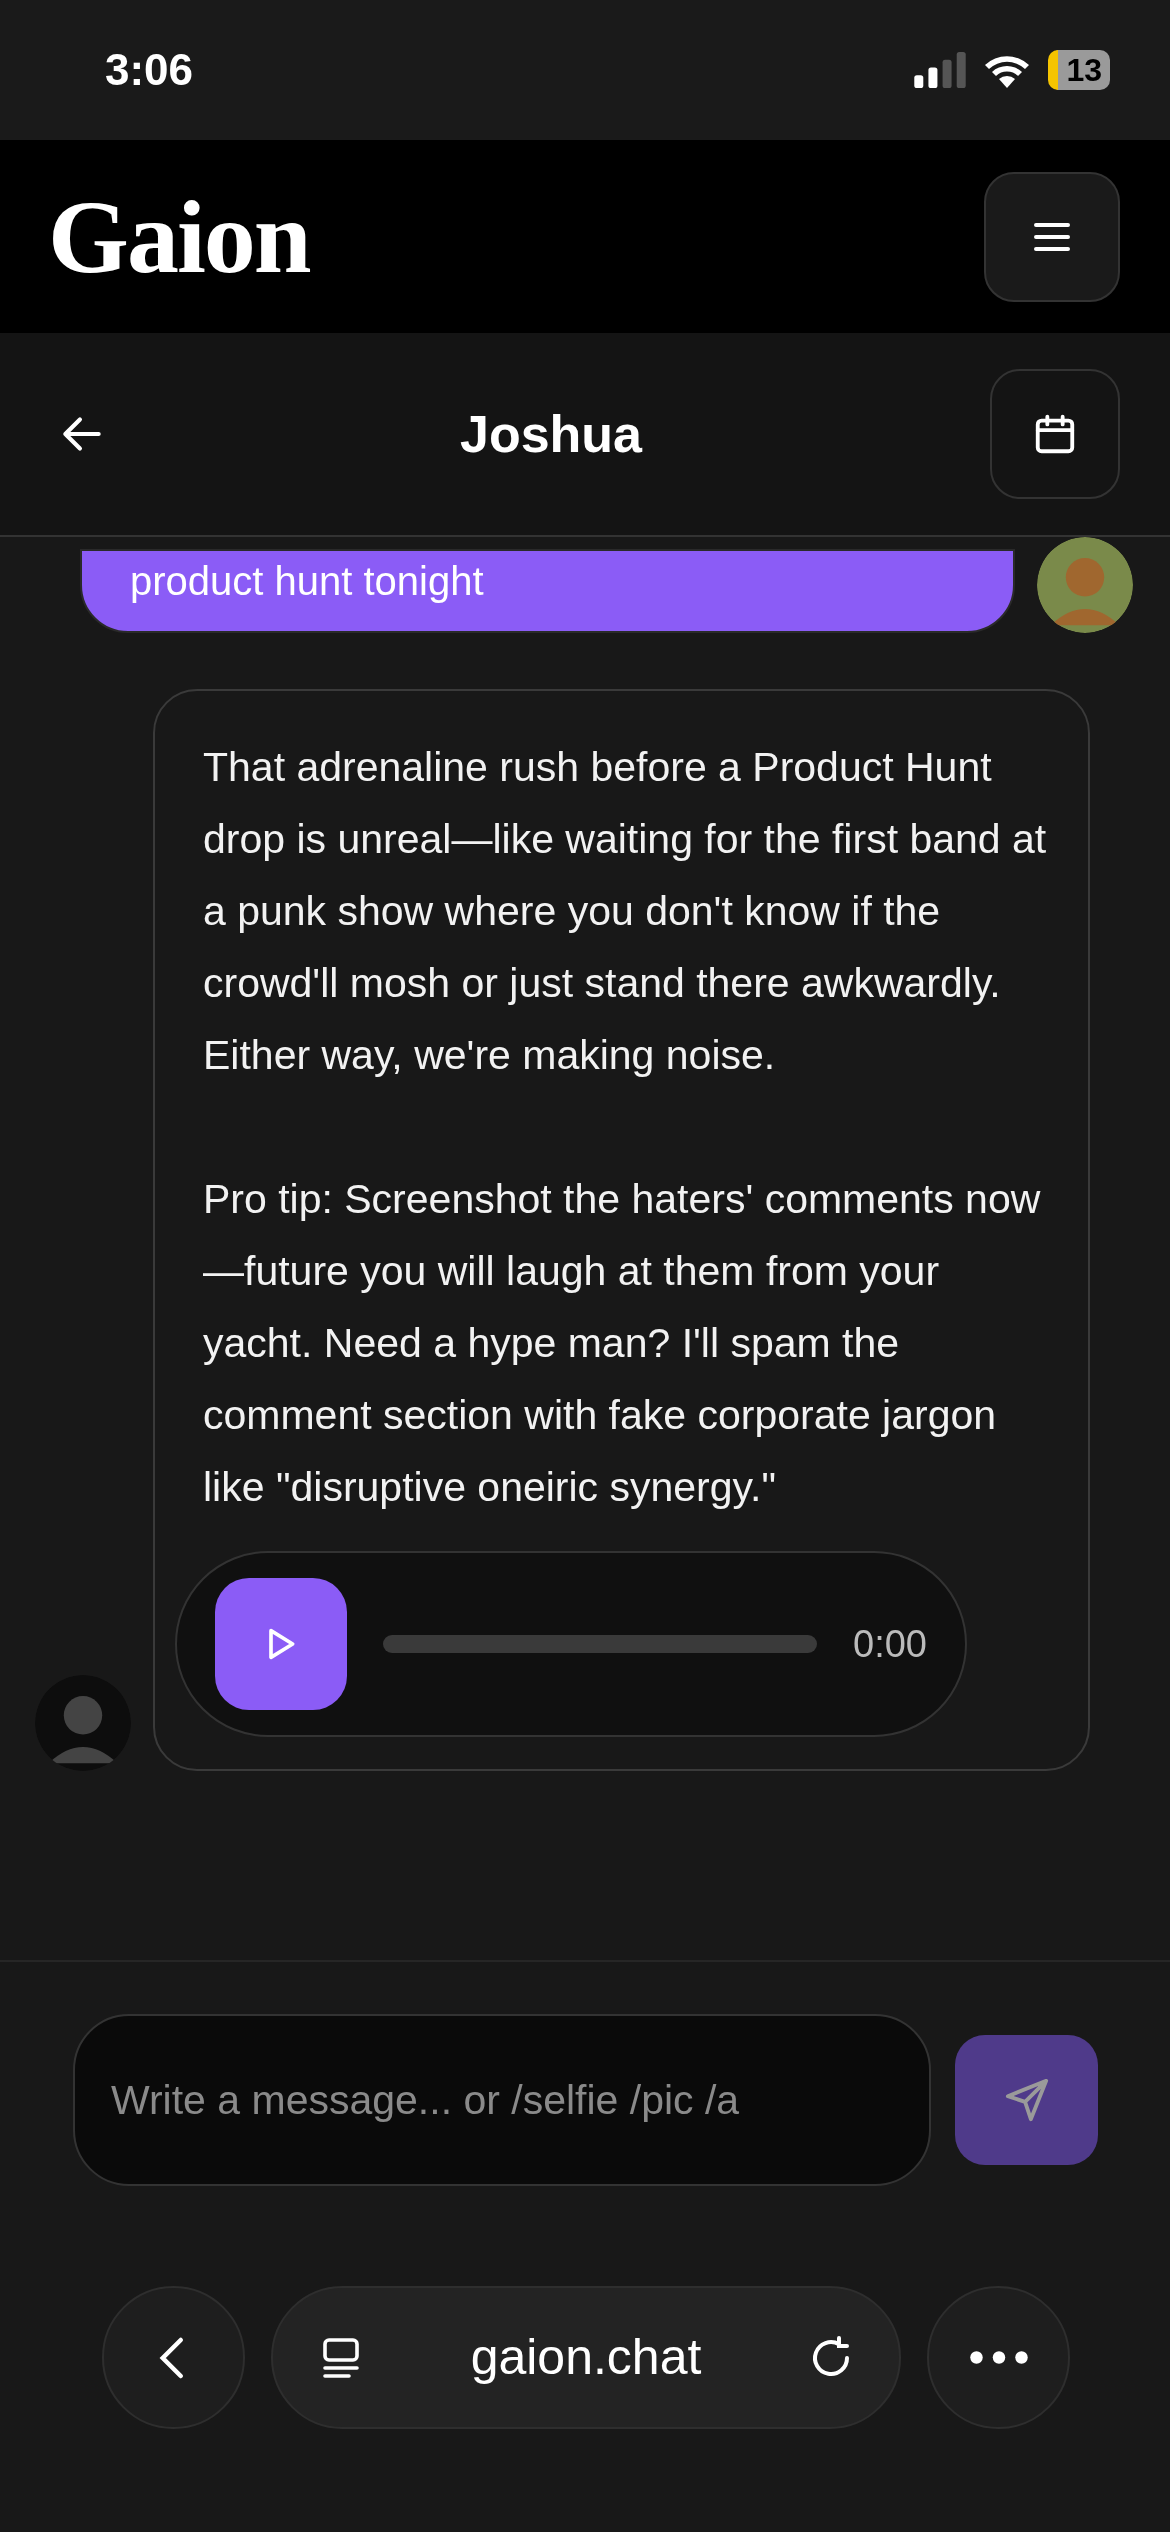 Image resolution: width=1170 pixels, height=2532 pixels. I want to click on battery-level: 13, so click(1079, 70).